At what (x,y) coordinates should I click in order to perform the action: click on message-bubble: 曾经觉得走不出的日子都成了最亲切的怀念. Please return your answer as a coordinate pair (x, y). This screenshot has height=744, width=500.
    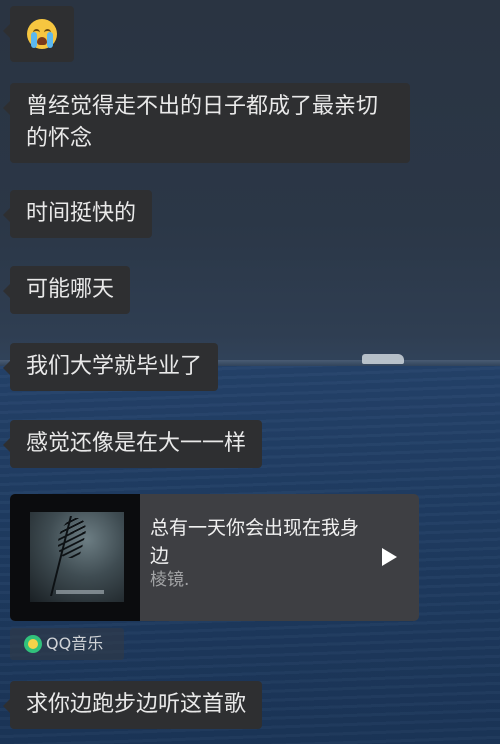
    Looking at the image, I should click on (206, 123).